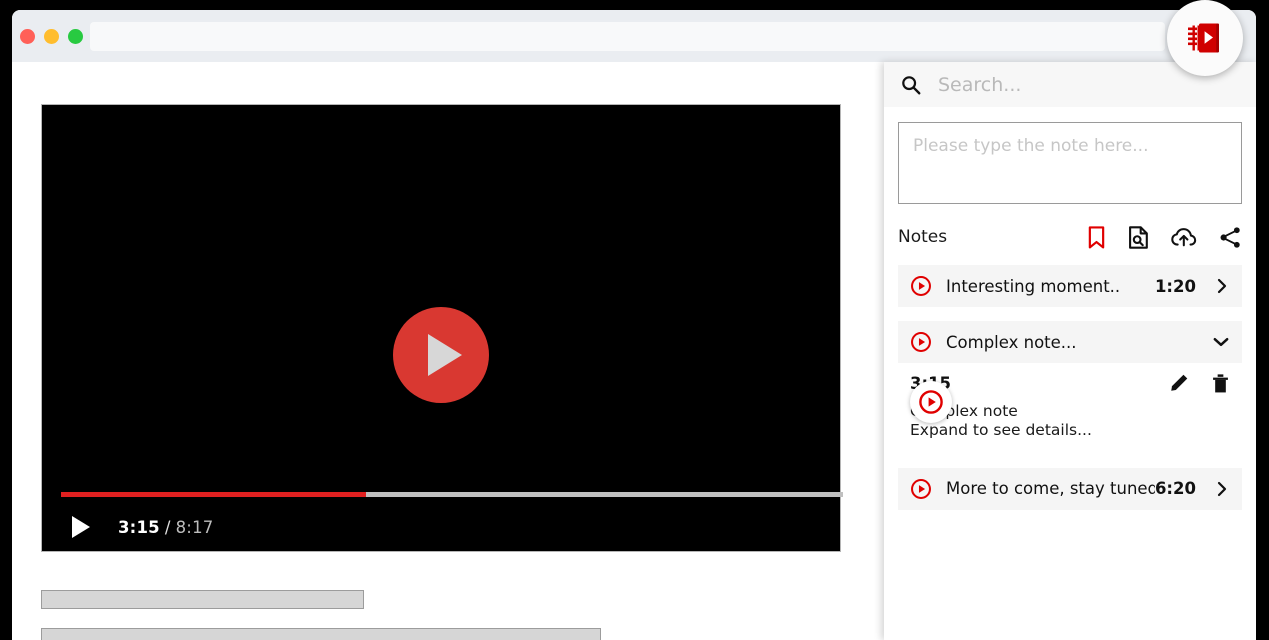  What do you see at coordinates (1070, 237) in the screenshot?
I see `notes-header: Notes` at bounding box center [1070, 237].